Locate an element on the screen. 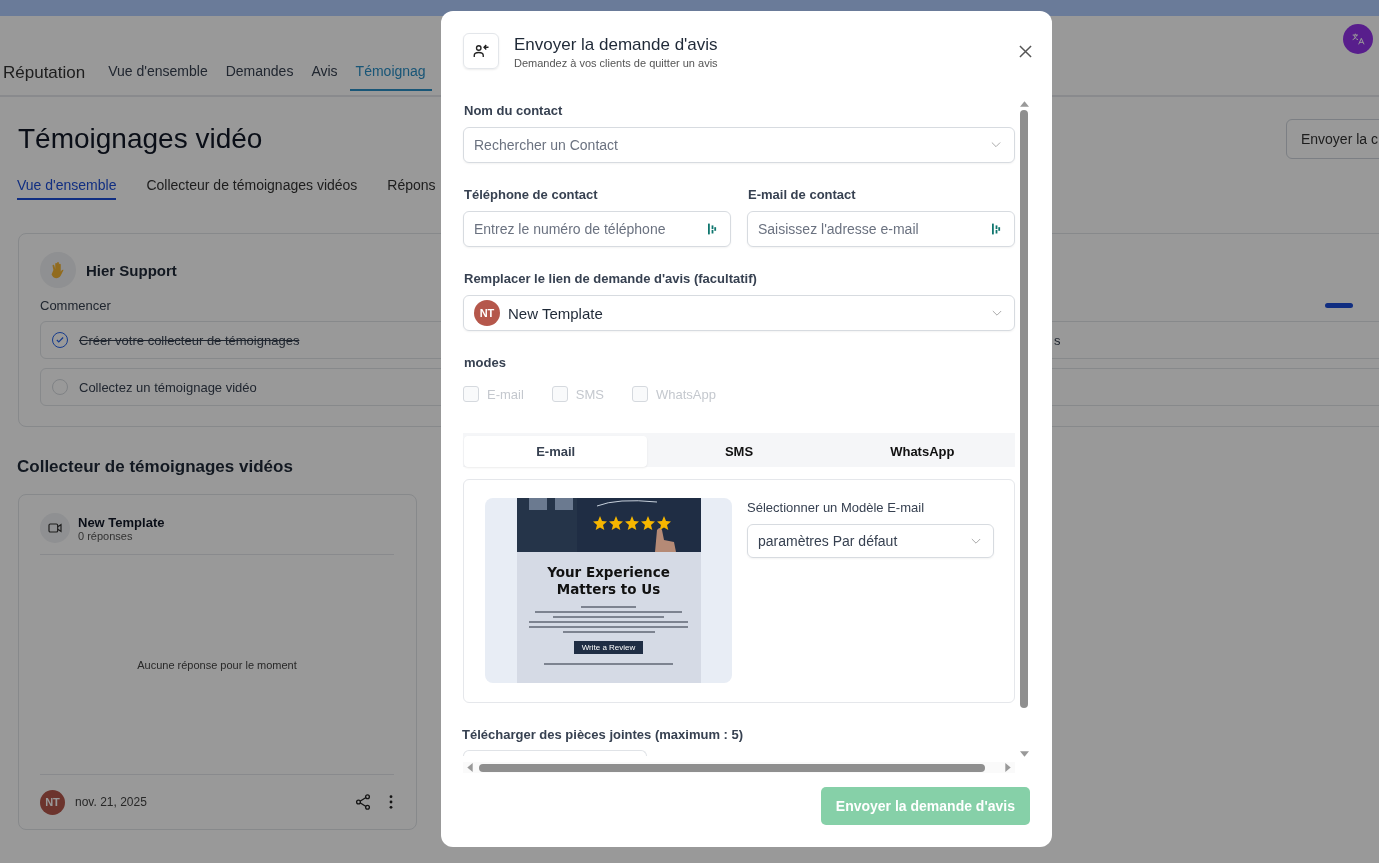  empty-state-text: Aucune réponse pour le moment is located at coordinates (217, 664).